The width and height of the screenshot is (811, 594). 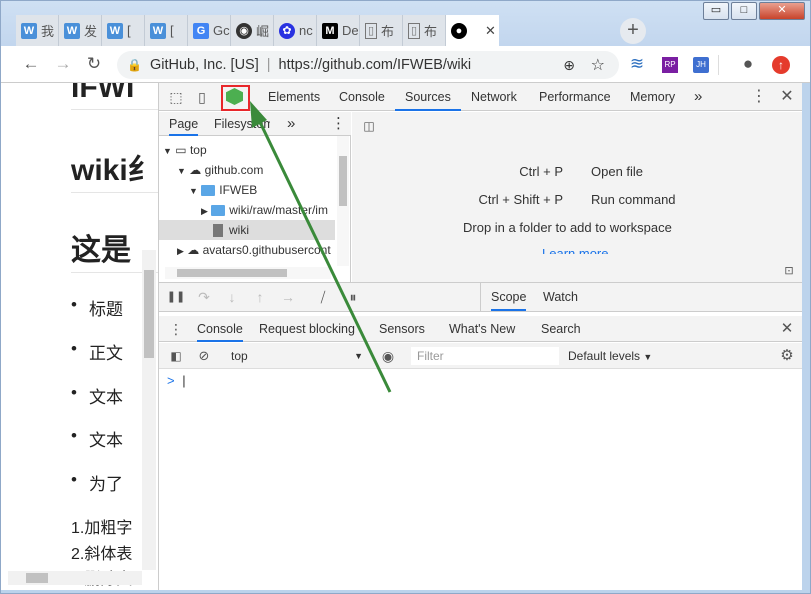 What do you see at coordinates (350, 30) in the screenshot?
I see `tab-title: De` at bounding box center [350, 30].